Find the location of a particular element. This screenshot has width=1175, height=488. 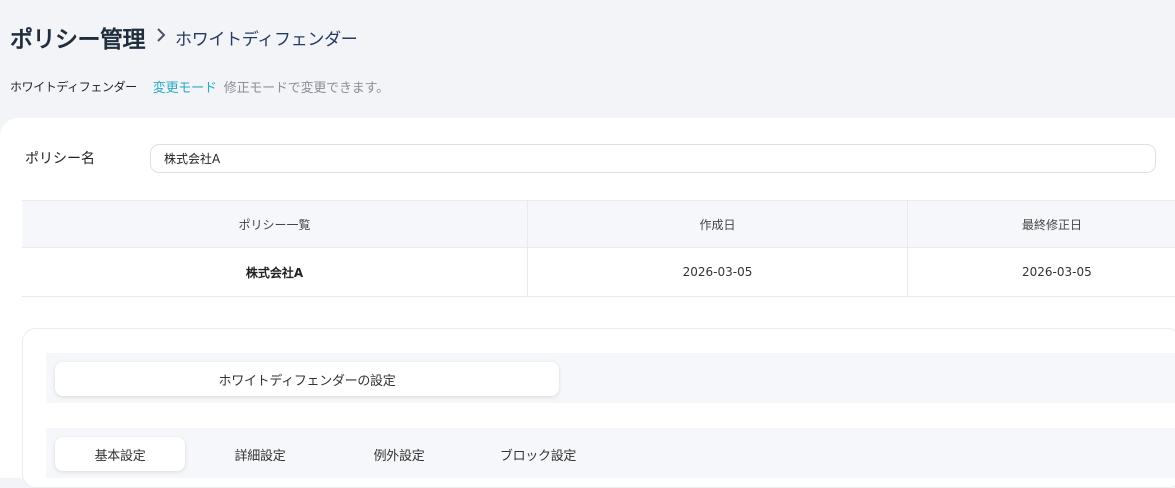

page-title: ポリシー管理 is located at coordinates (78, 40).